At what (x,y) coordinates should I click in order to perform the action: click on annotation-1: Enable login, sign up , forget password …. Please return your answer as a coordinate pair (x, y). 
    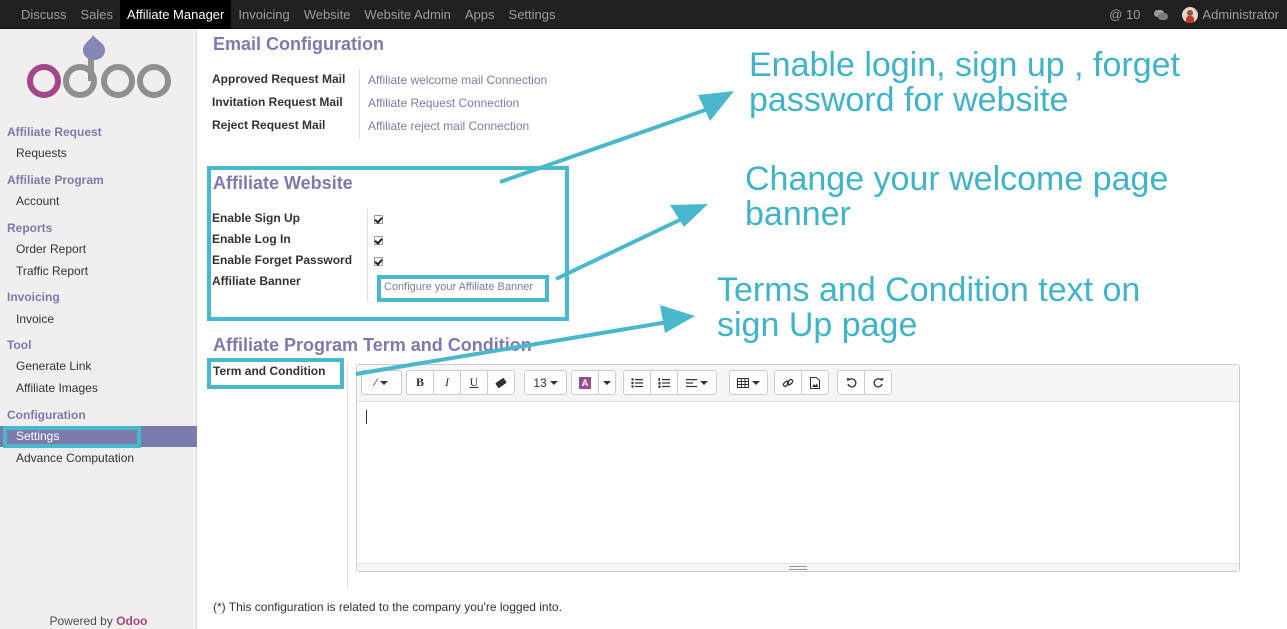
    Looking at the image, I should click on (964, 83).